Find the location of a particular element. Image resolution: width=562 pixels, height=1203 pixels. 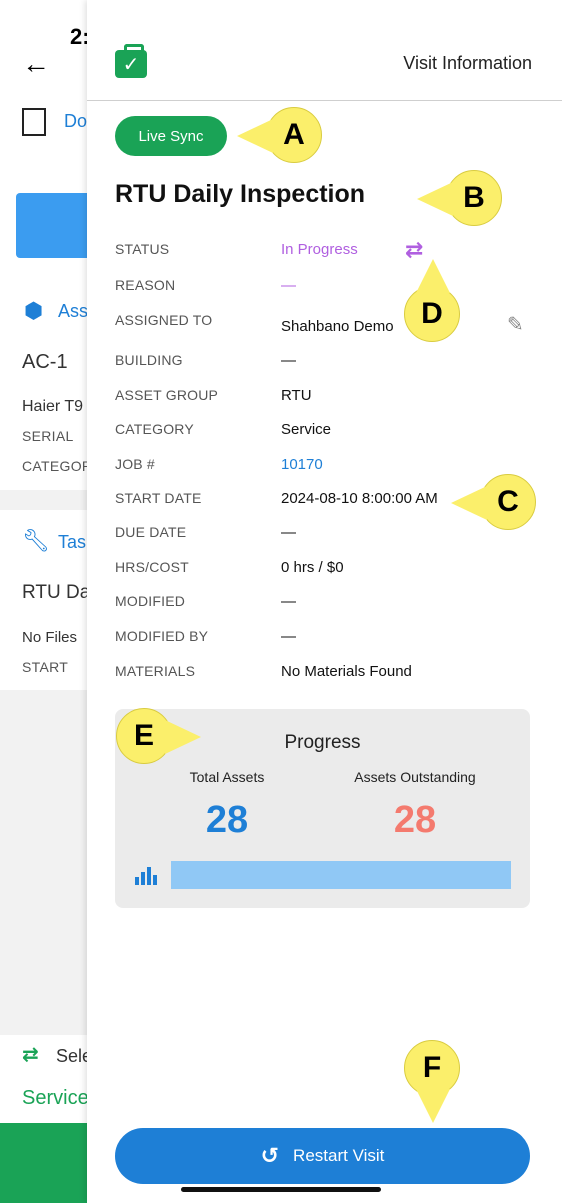

callout-marker-f: F is located at coordinates (432, 1081).